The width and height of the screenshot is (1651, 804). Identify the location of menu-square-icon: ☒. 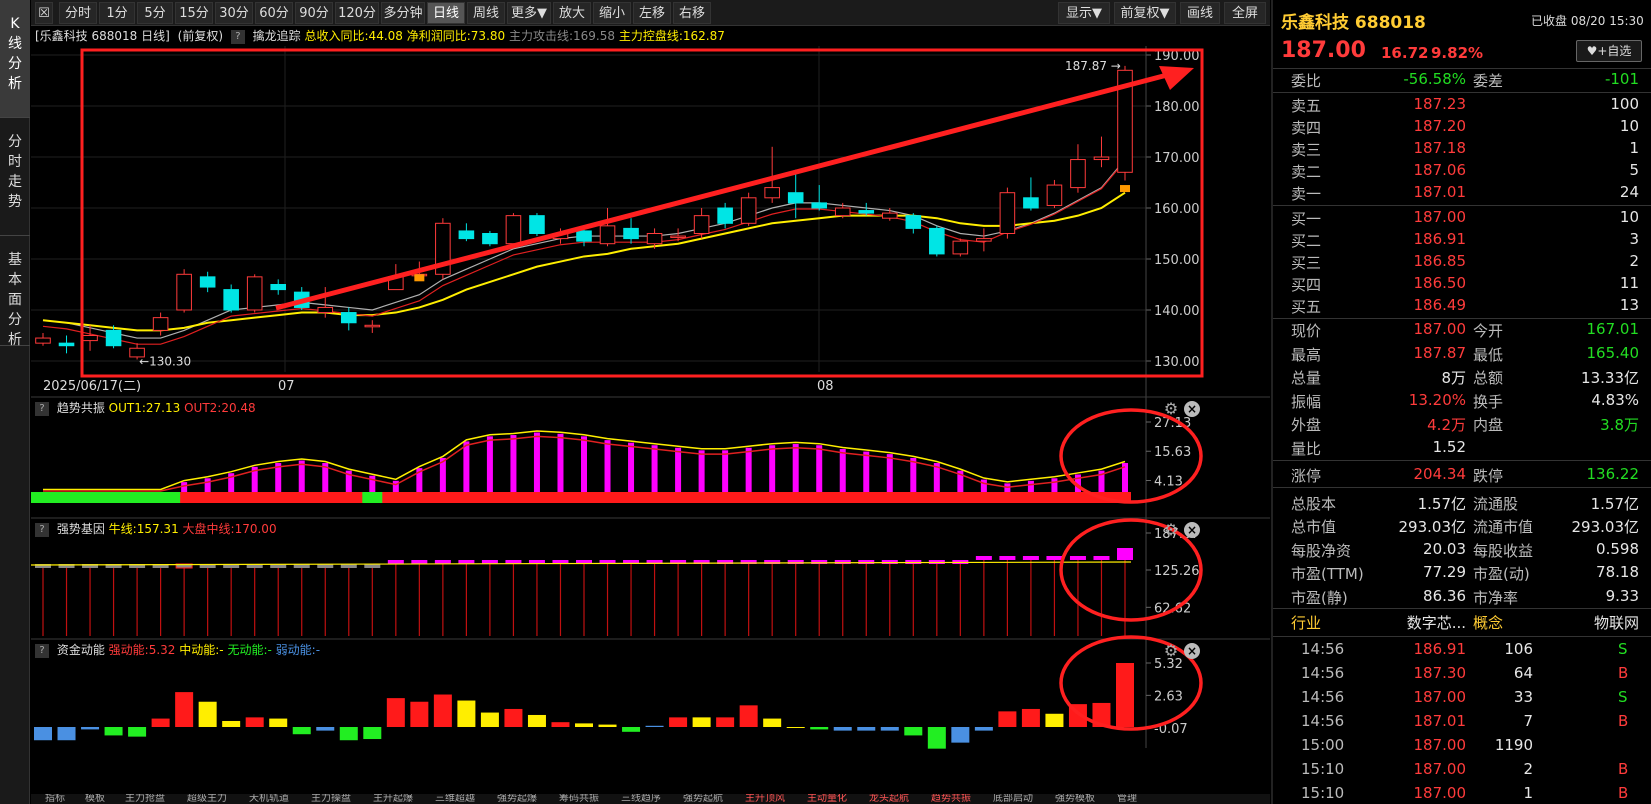
(44, 13).